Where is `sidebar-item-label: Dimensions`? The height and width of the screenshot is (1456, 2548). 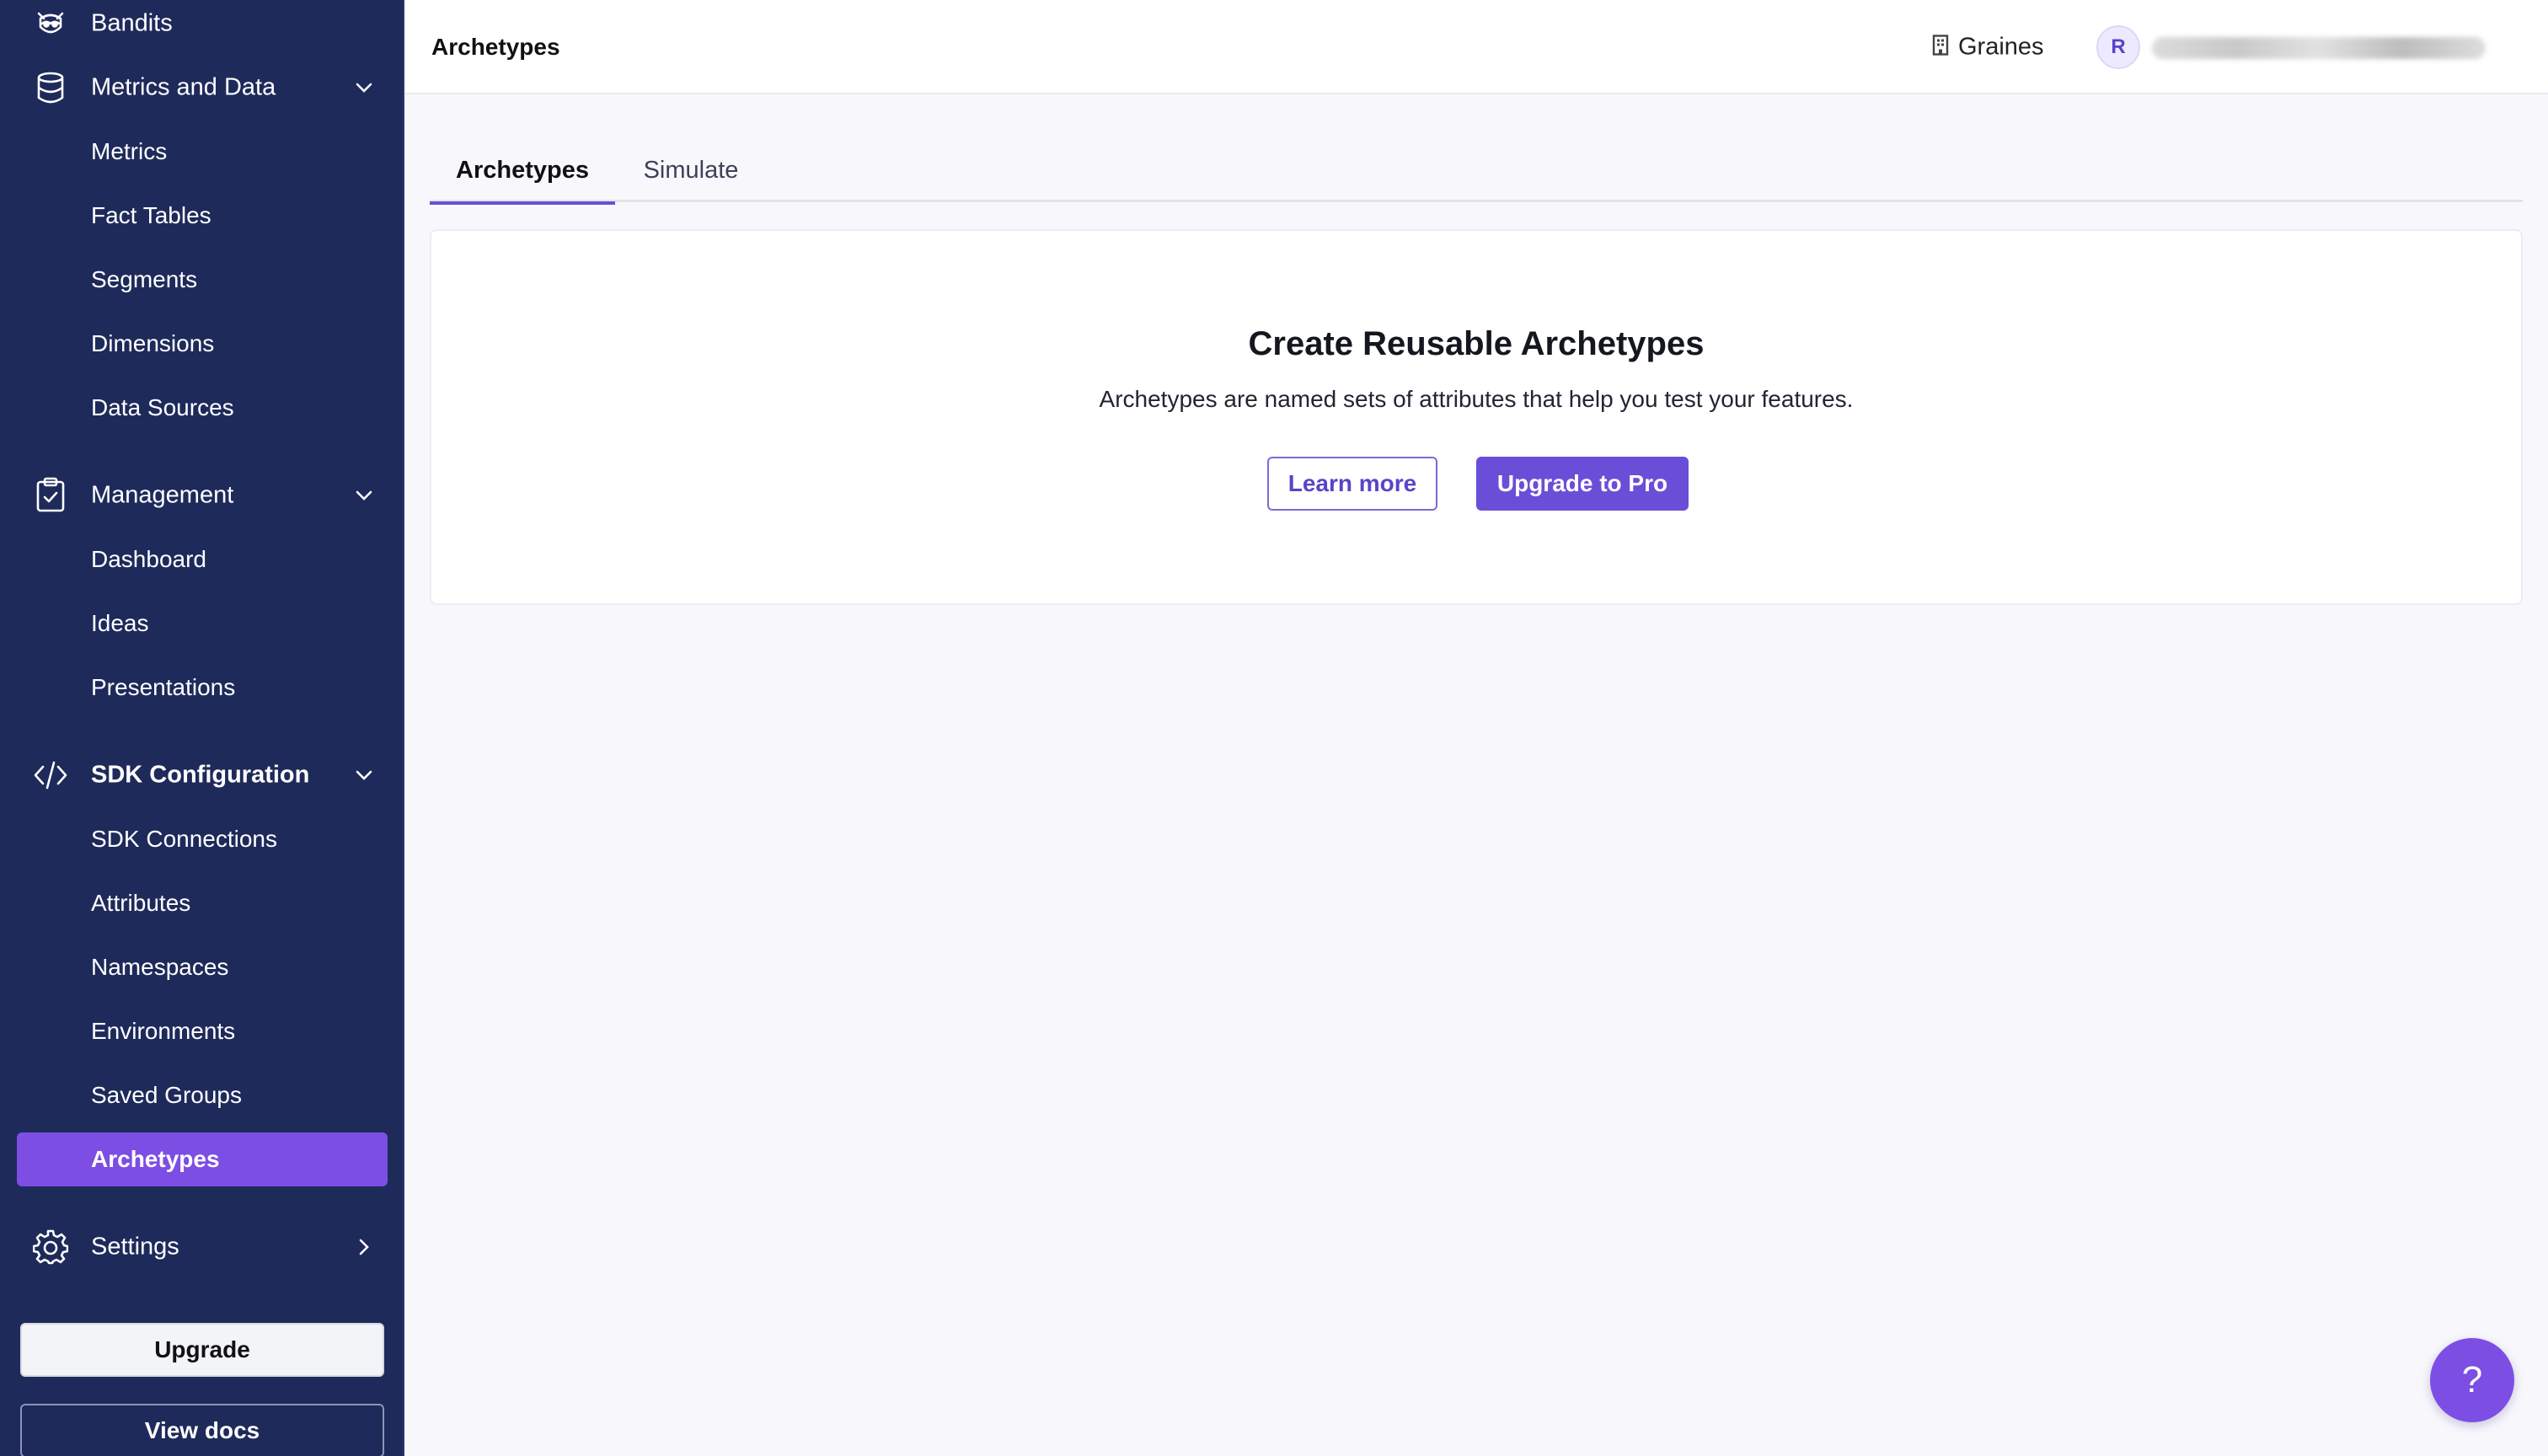
sidebar-item-label: Dimensions is located at coordinates (153, 343).